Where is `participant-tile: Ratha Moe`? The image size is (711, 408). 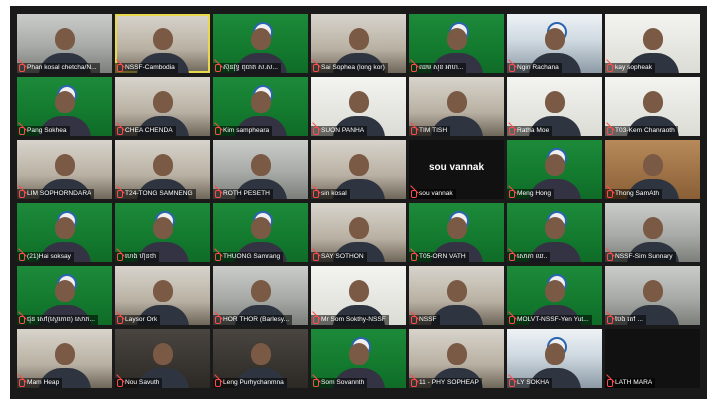 participant-tile: Ratha Moe is located at coordinates (554, 106).